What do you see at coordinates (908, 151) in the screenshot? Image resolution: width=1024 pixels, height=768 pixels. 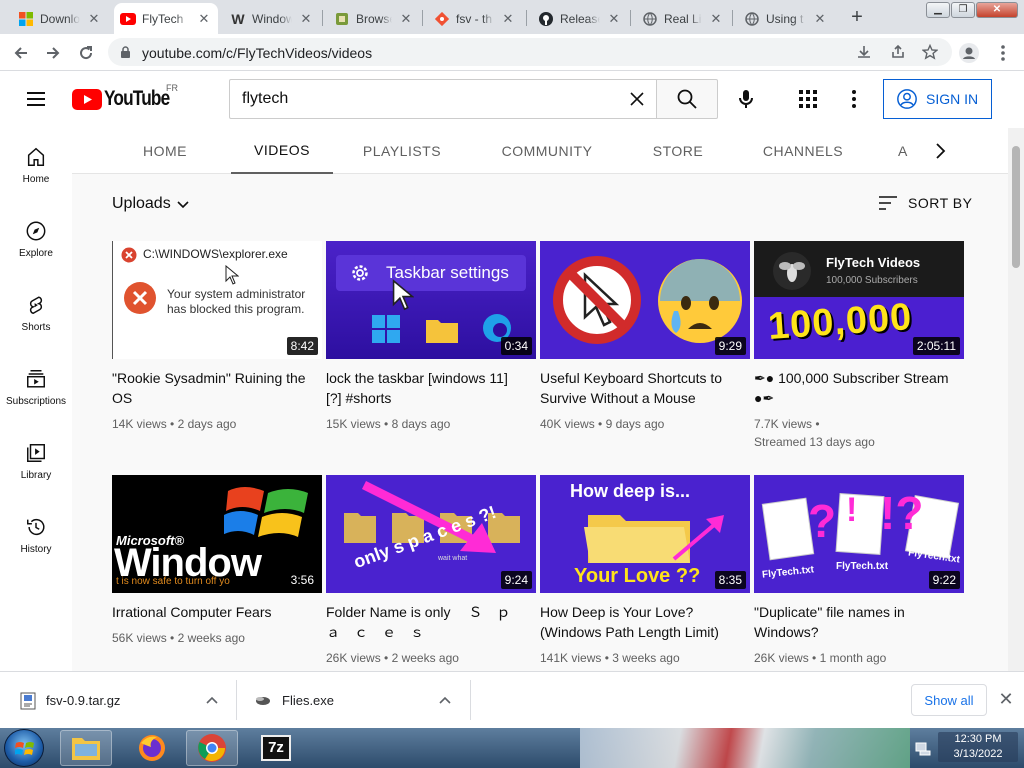 I see `tab-about-clipped: A` at bounding box center [908, 151].